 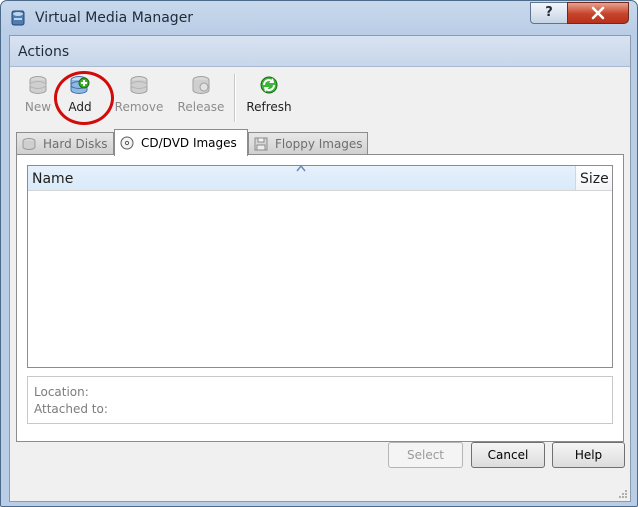 I want to click on media-manager-app-icon, so click(x=18, y=18).